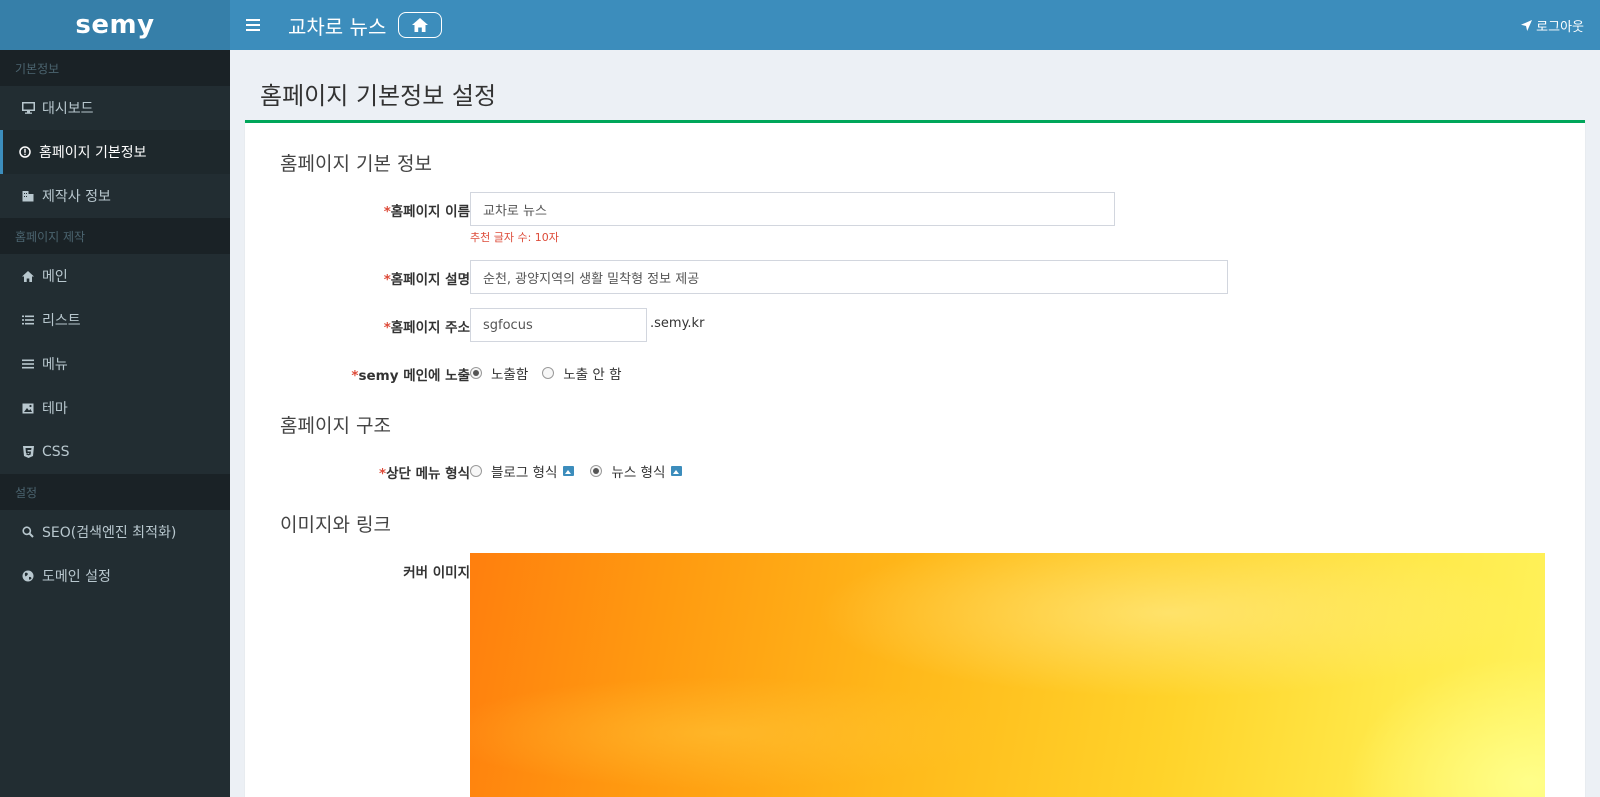 The height and width of the screenshot is (797, 1600). What do you see at coordinates (592, 373) in the screenshot?
I see `expose-no-label: 노출 안 함` at bounding box center [592, 373].